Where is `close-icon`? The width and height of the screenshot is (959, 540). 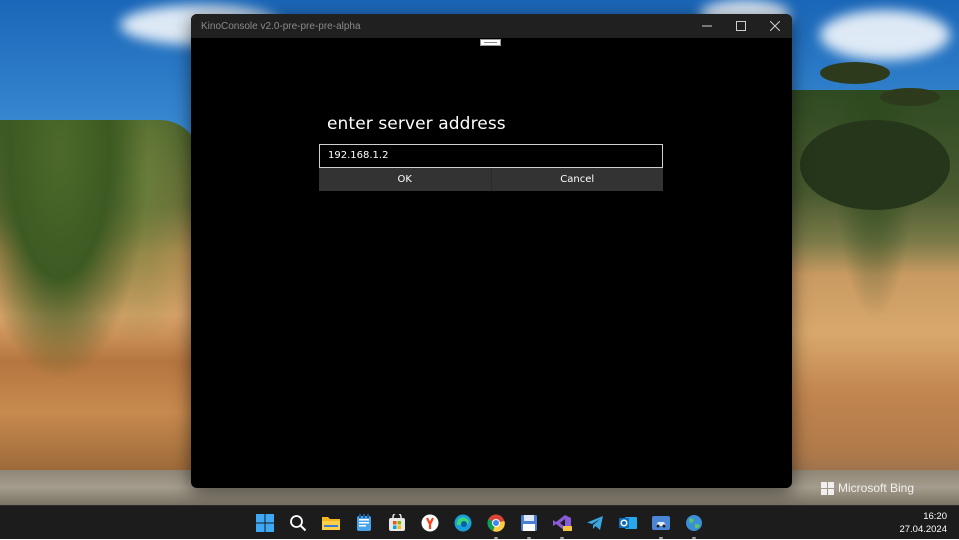 close-icon is located at coordinates (775, 26).